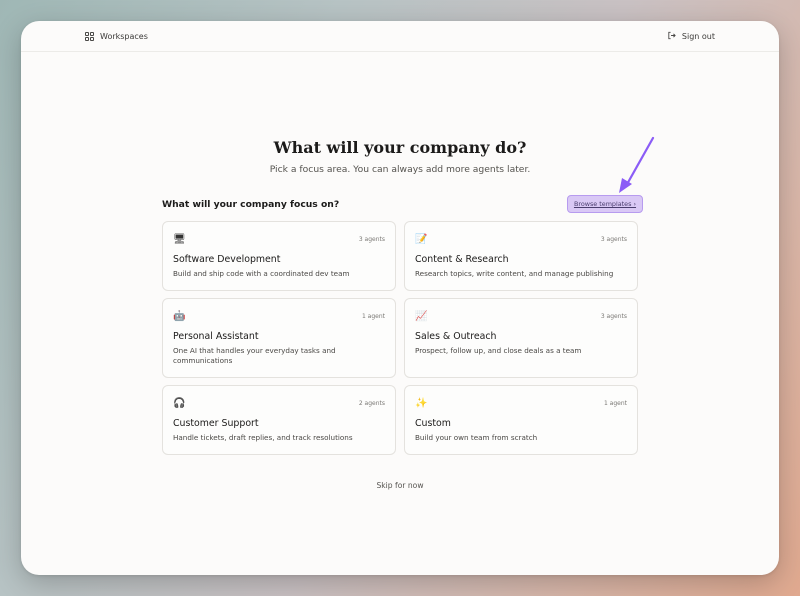 This screenshot has height=596, width=800. I want to click on sign-out-button: Sign out, so click(691, 36).